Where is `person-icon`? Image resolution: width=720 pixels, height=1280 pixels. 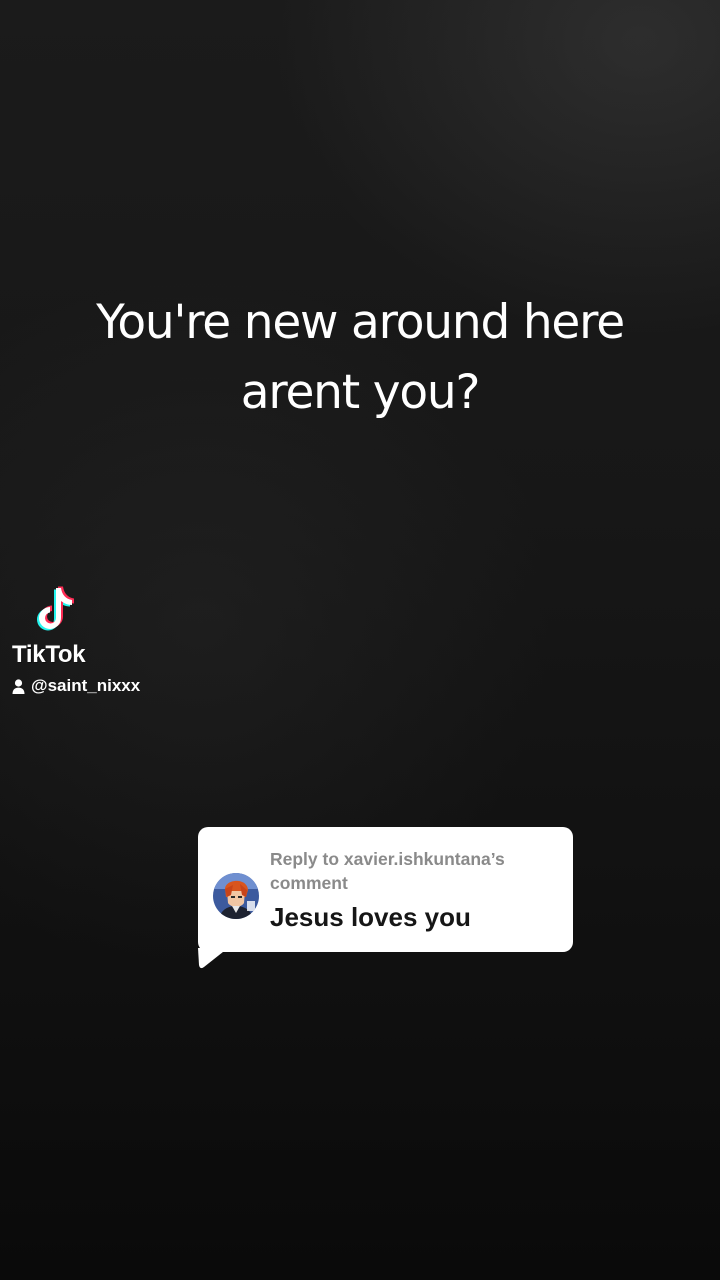
person-icon is located at coordinates (18, 686).